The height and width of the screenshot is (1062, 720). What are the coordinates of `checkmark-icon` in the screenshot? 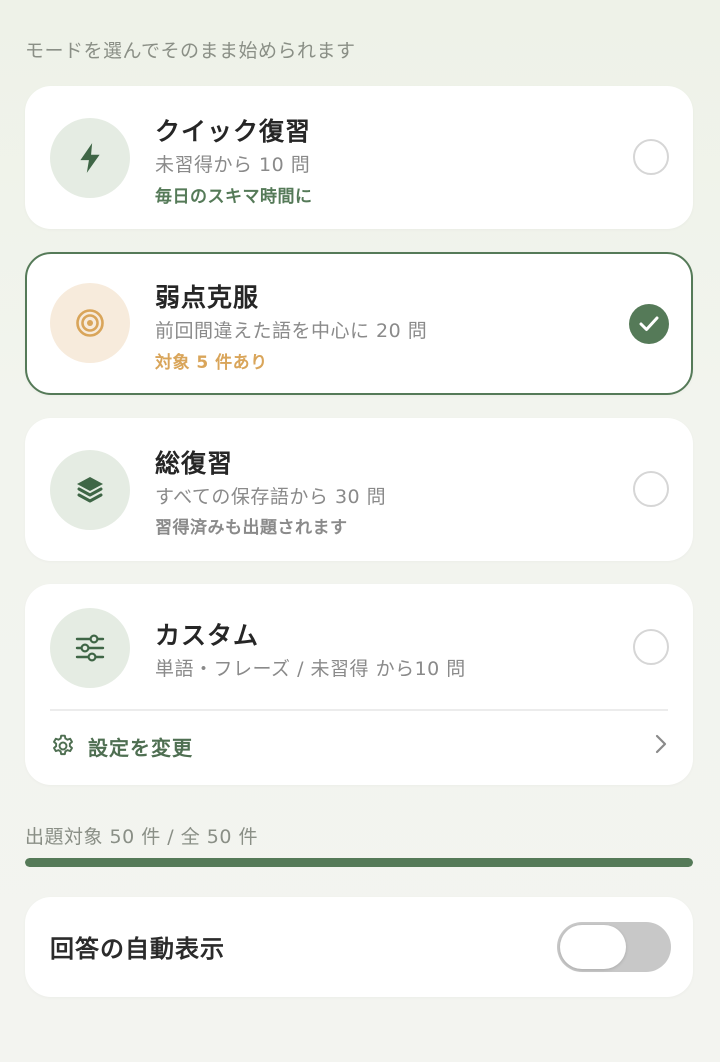 It's located at (649, 323).